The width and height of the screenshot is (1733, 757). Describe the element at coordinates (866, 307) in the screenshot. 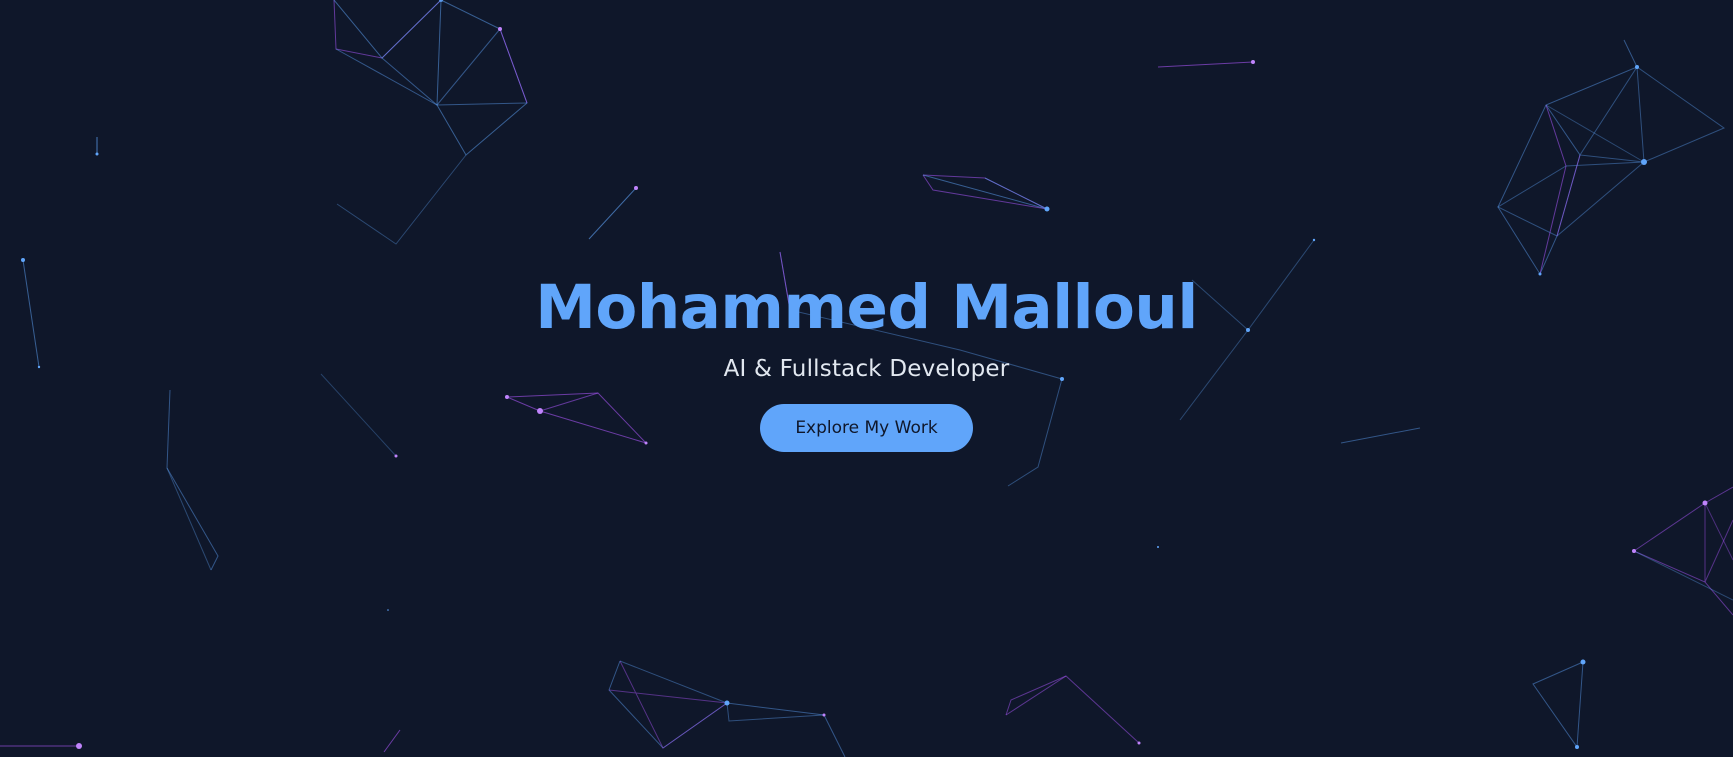

I see `hero-title: Mohammed Malloul` at that location.